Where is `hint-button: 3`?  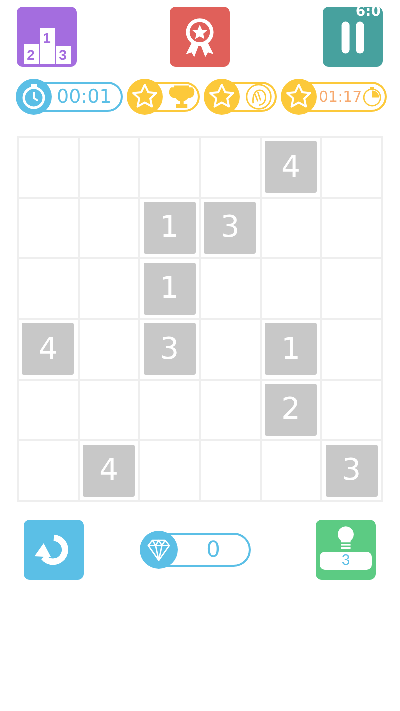
hint-button: 3 is located at coordinates (346, 550).